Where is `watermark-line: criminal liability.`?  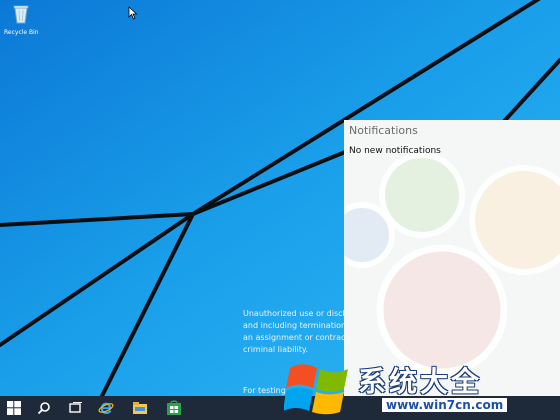
watermark-line: criminal liability. is located at coordinates (276, 349).